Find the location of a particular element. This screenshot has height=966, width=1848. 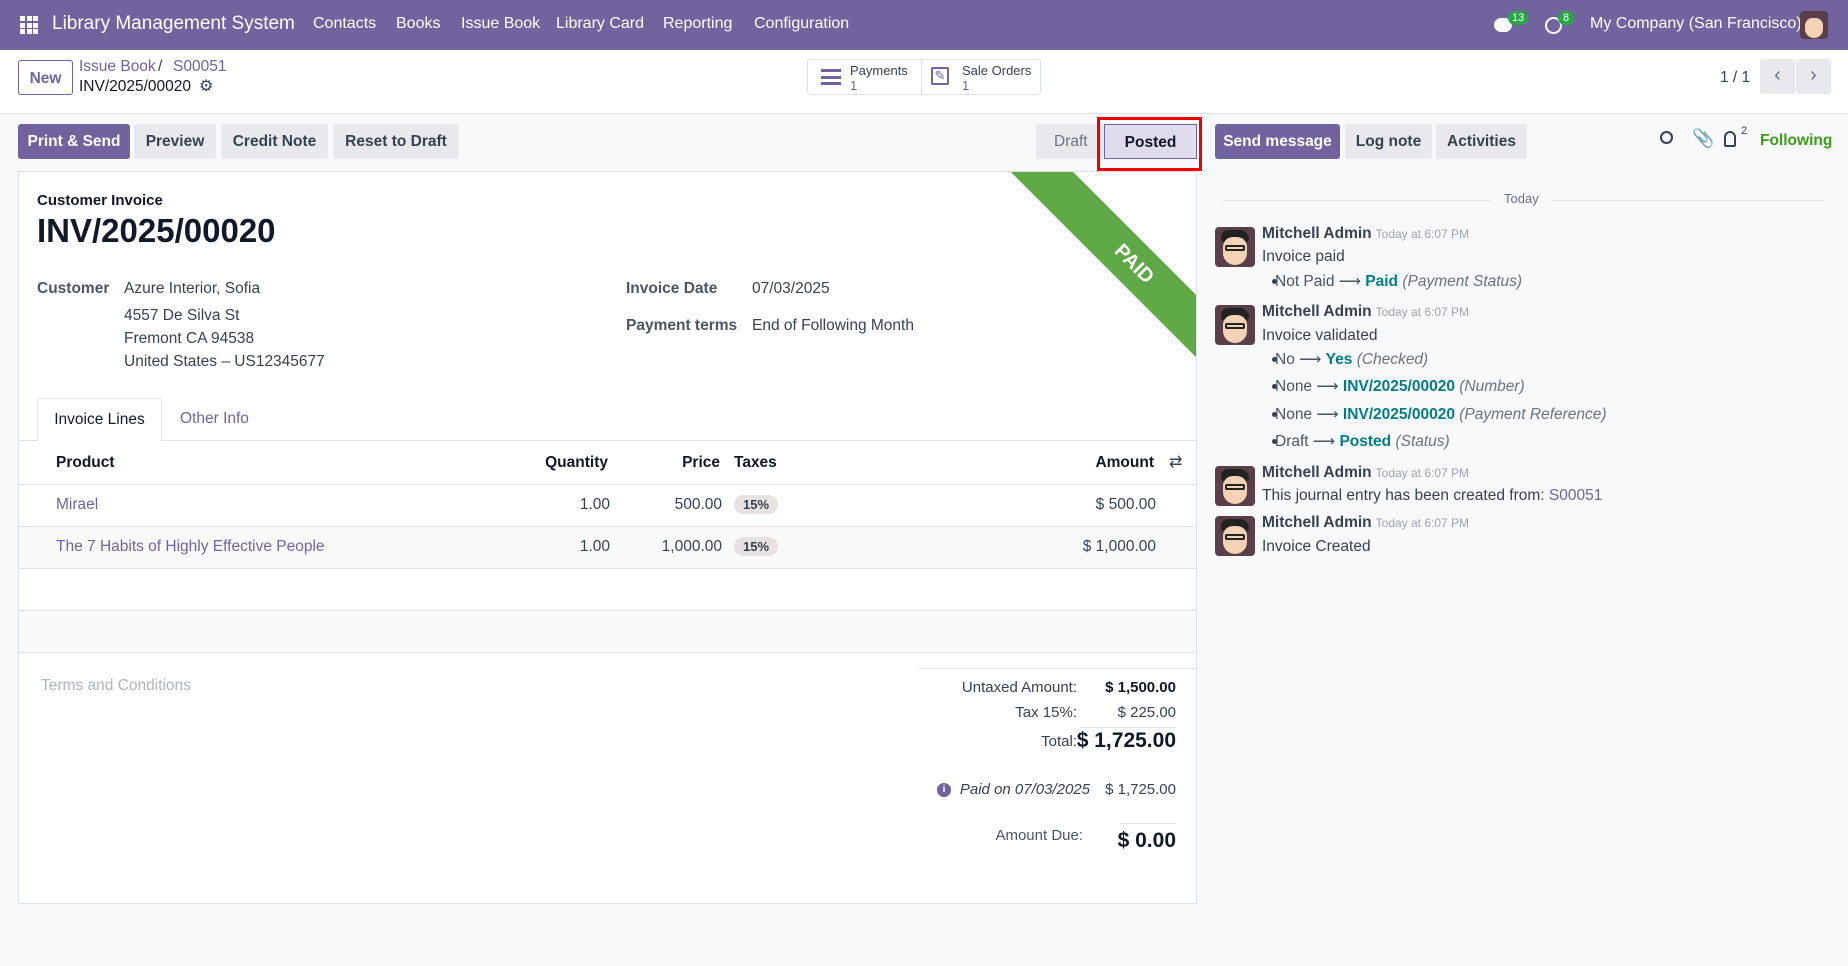

activities-button: Activities is located at coordinates (1481, 141).